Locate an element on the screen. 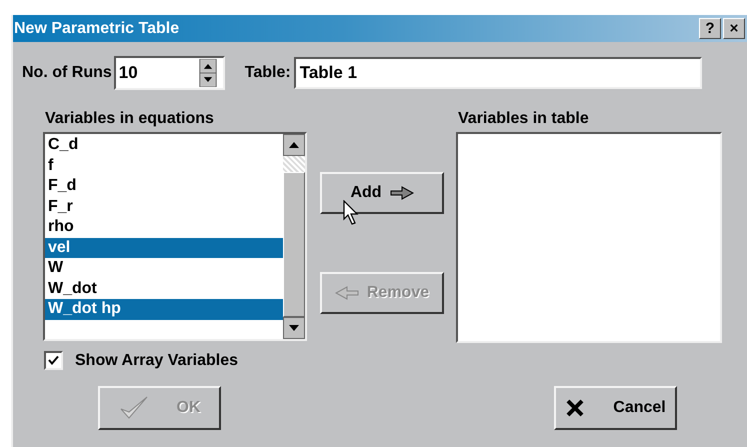  scroll-up-icon is located at coordinates (294, 145).